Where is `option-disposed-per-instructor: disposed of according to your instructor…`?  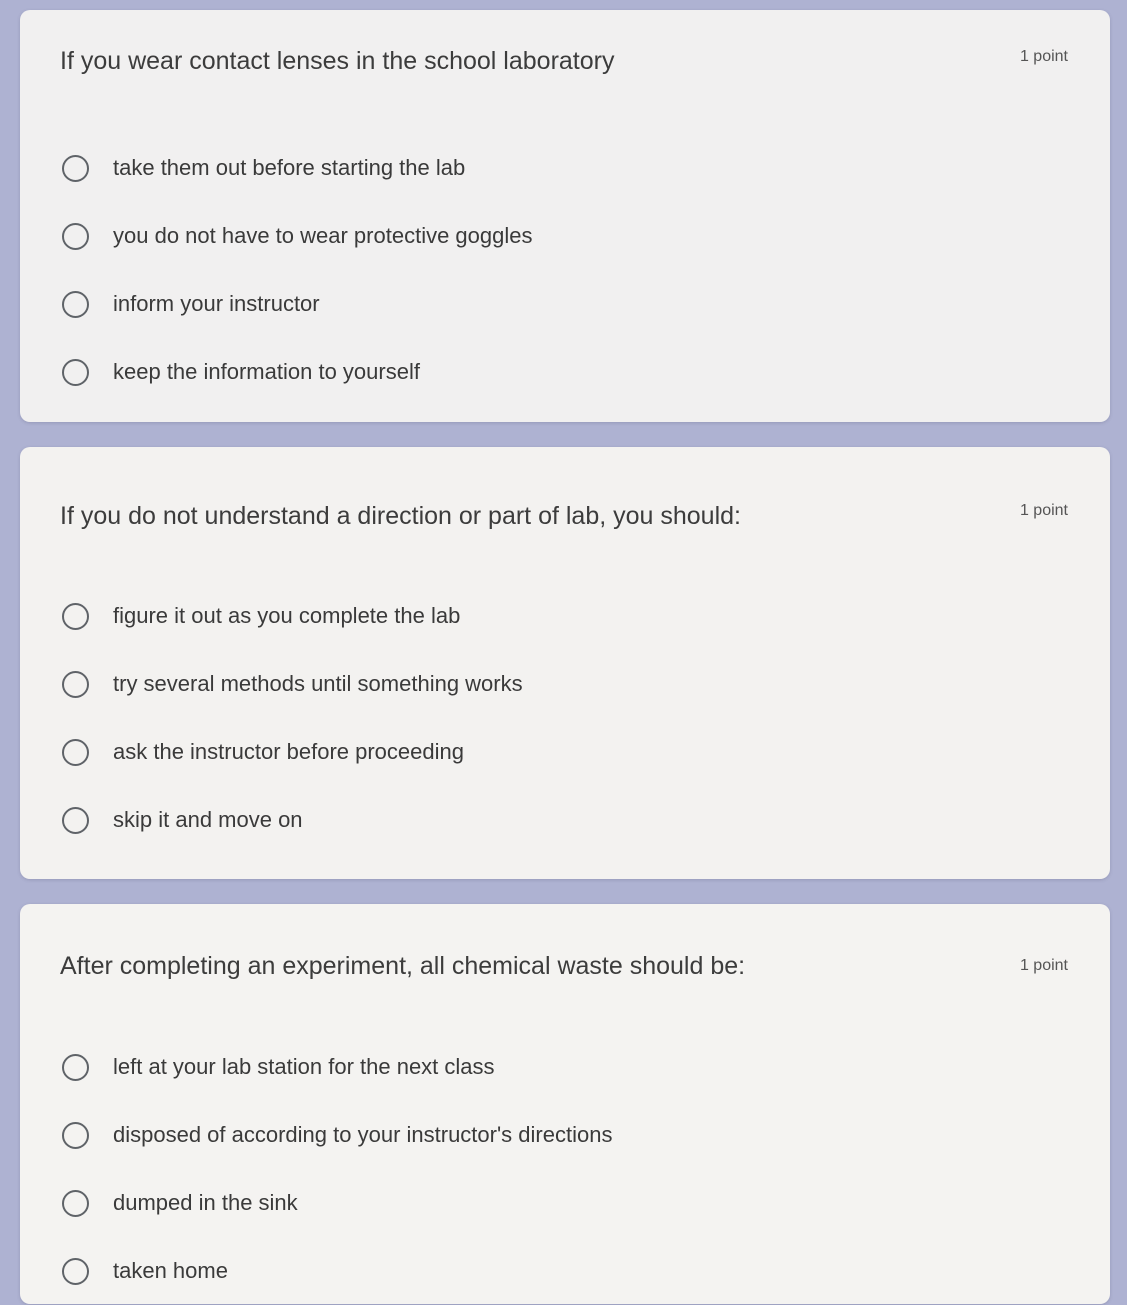
option-disposed-per-instructor: disposed of according to your instructor… is located at coordinates (565, 1135).